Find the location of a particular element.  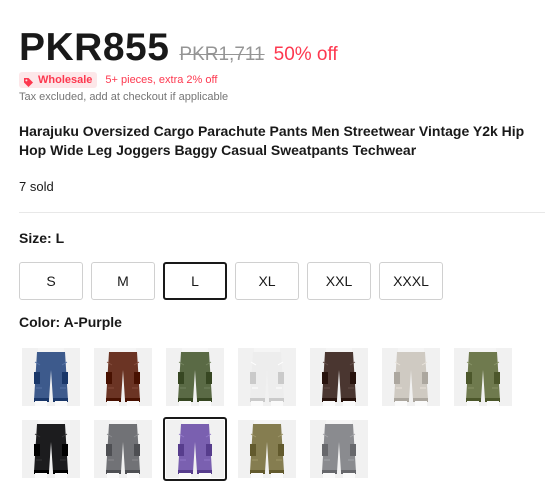

wholesale-label: Wholesale is located at coordinates (65, 80).